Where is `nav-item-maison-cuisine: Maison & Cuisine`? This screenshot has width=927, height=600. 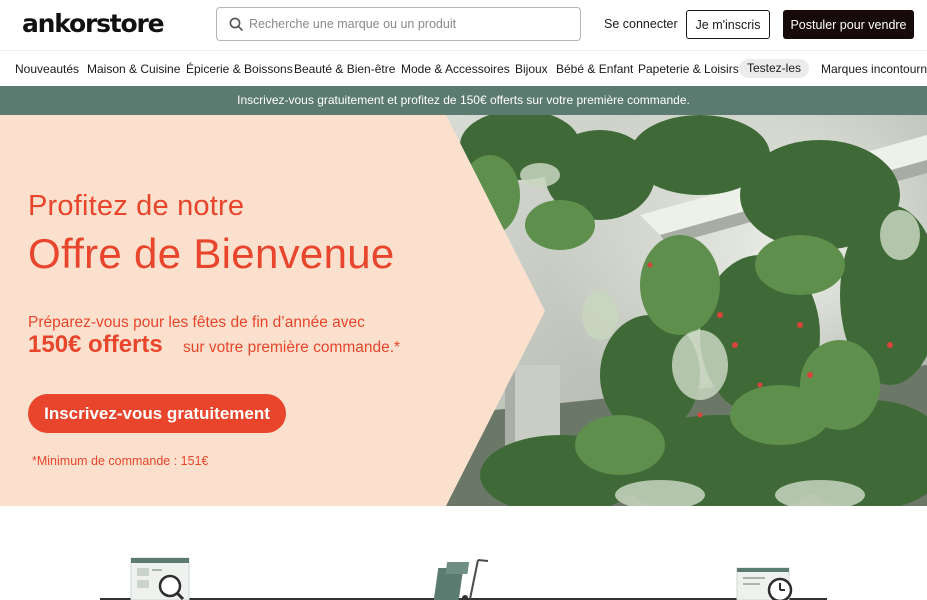 nav-item-maison-cuisine: Maison & Cuisine is located at coordinates (133, 69).